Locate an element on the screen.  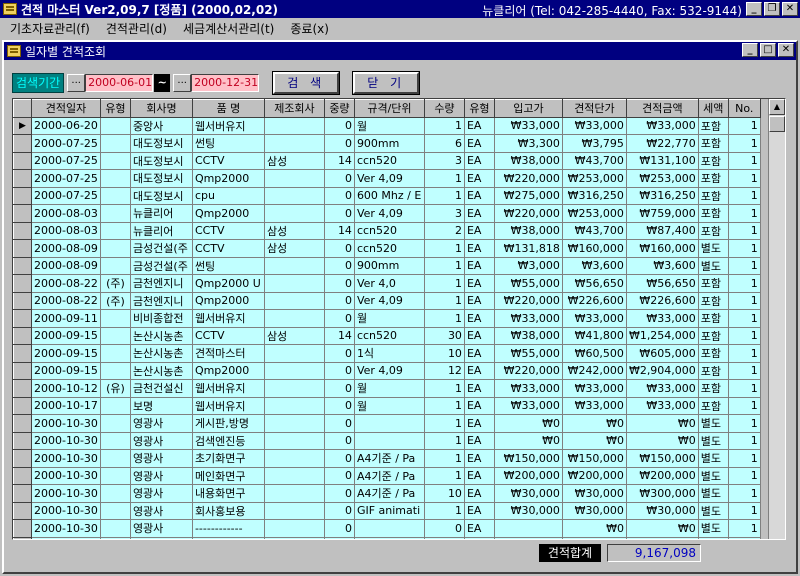
cell-cost: ₩131,818 is located at coordinates (528, 248).